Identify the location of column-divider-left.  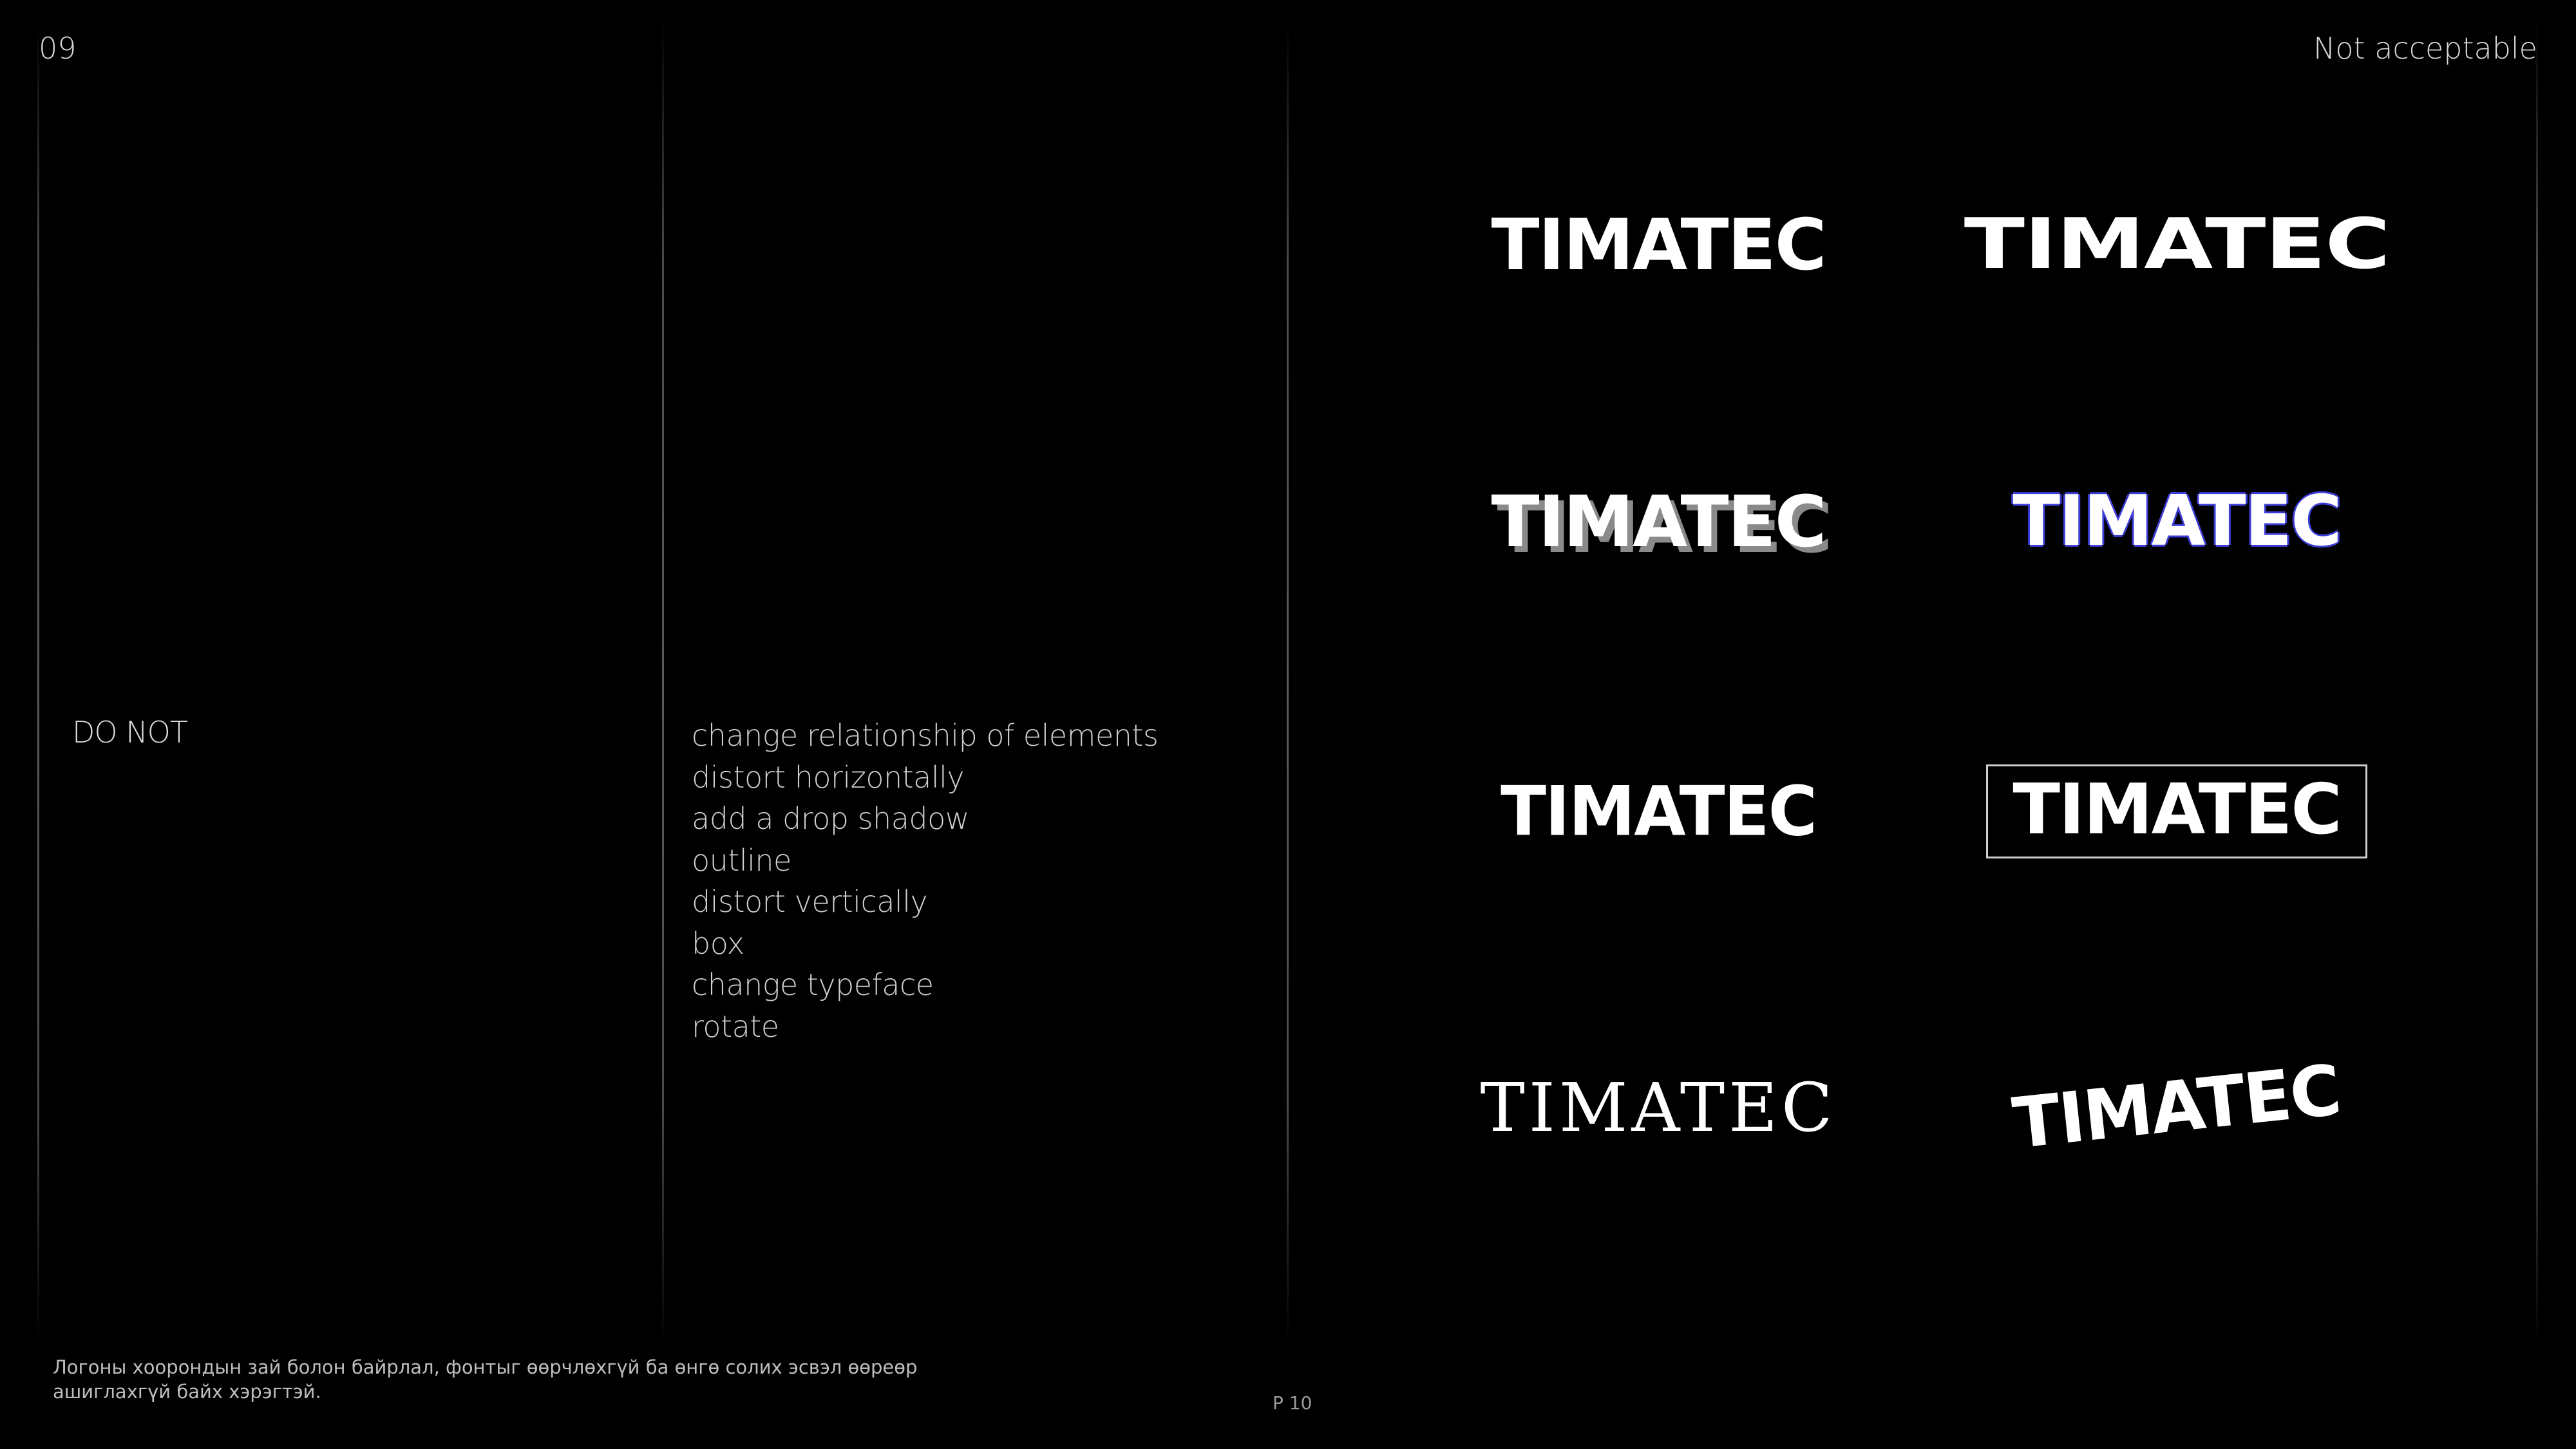
(38, 683).